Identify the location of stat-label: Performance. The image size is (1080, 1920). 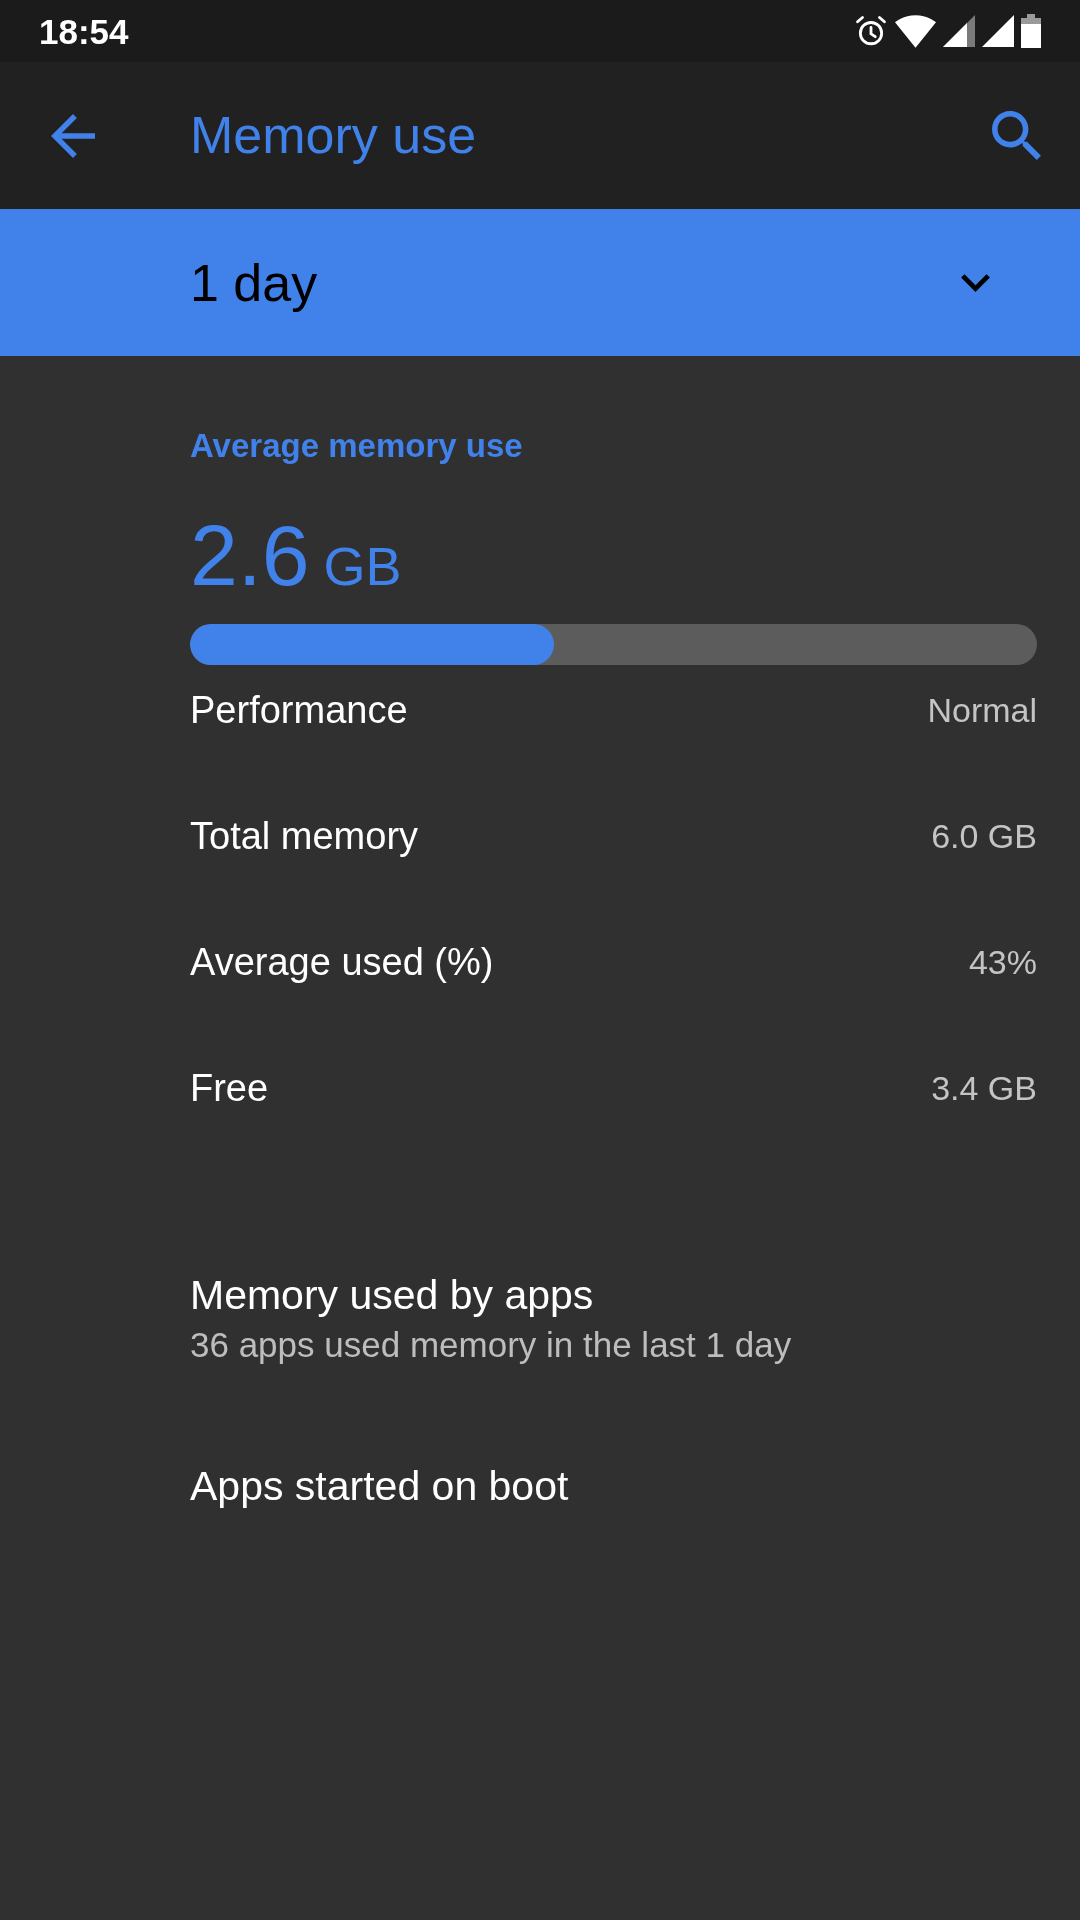
(299, 710).